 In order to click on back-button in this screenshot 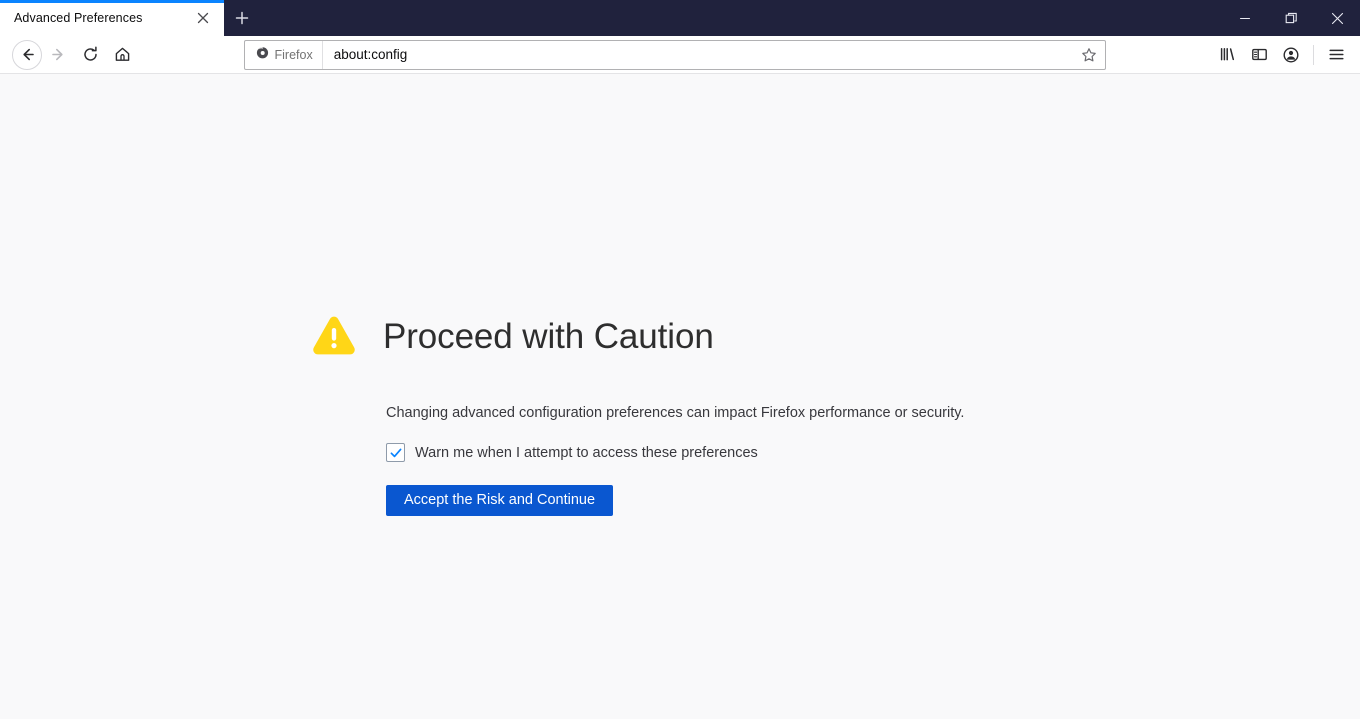, I will do `click(27, 54)`.